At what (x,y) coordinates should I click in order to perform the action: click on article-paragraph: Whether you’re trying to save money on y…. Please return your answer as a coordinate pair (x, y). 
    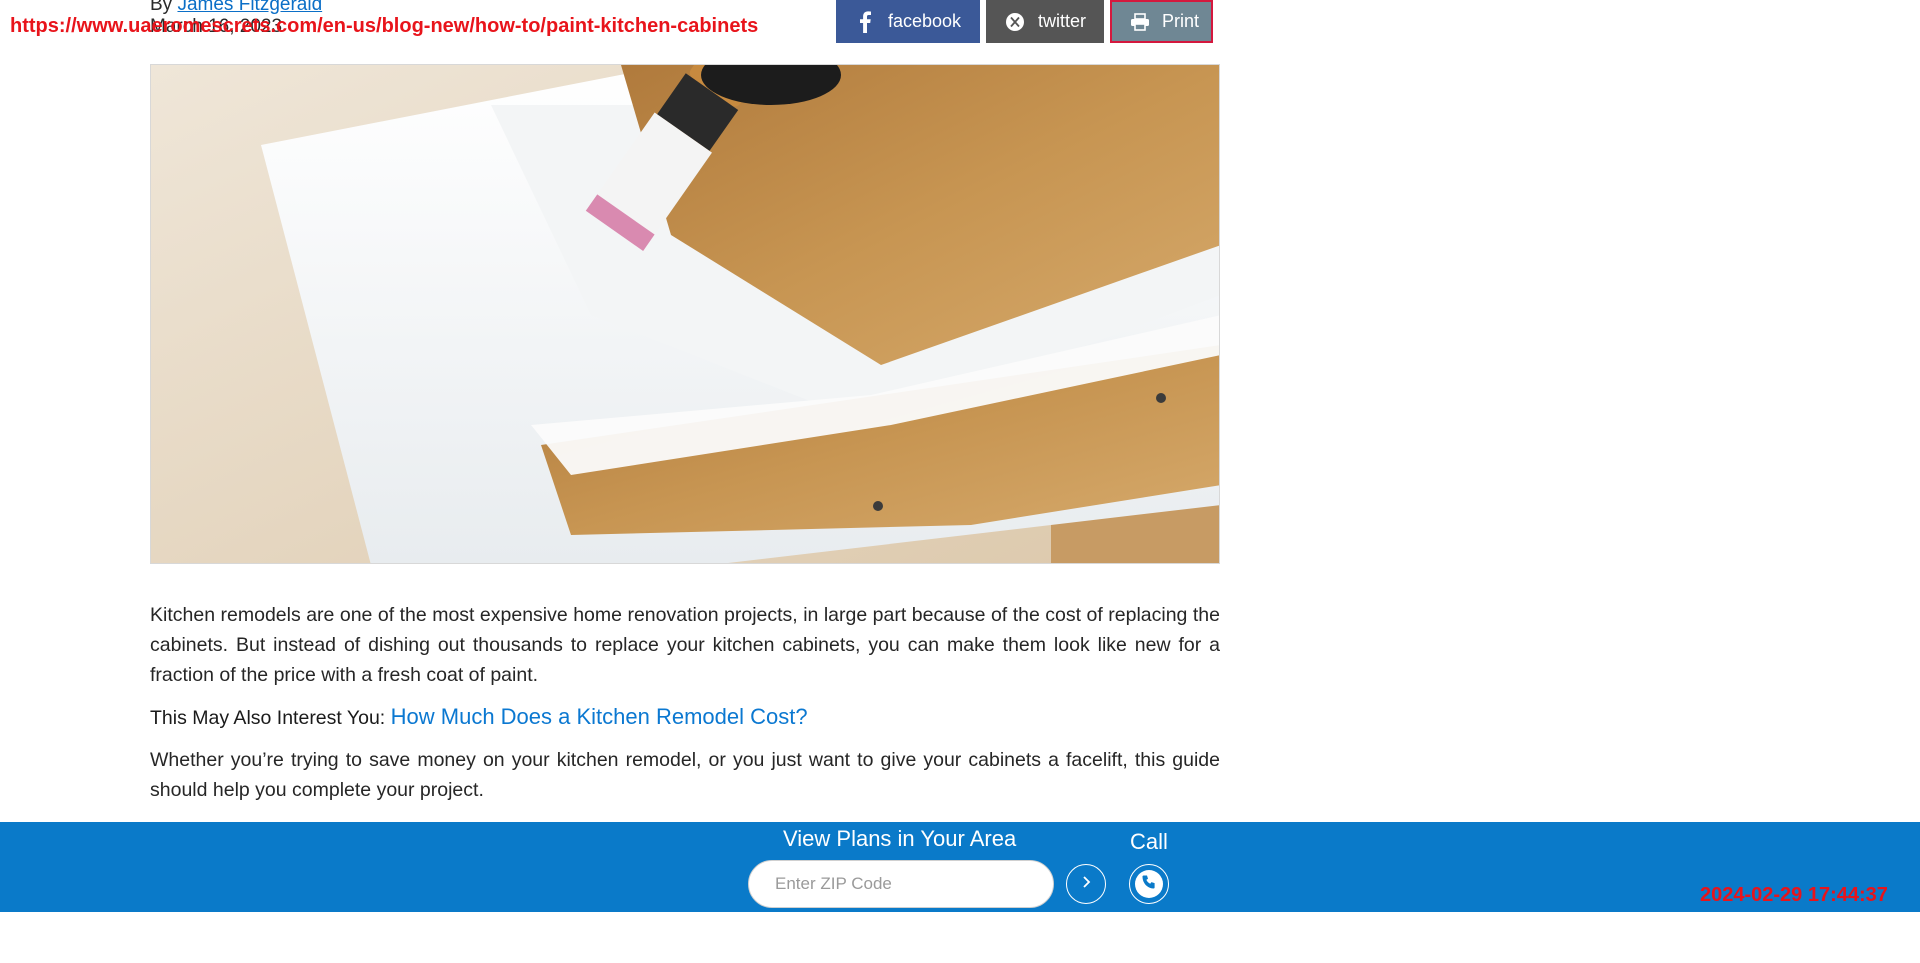
    Looking at the image, I should click on (685, 775).